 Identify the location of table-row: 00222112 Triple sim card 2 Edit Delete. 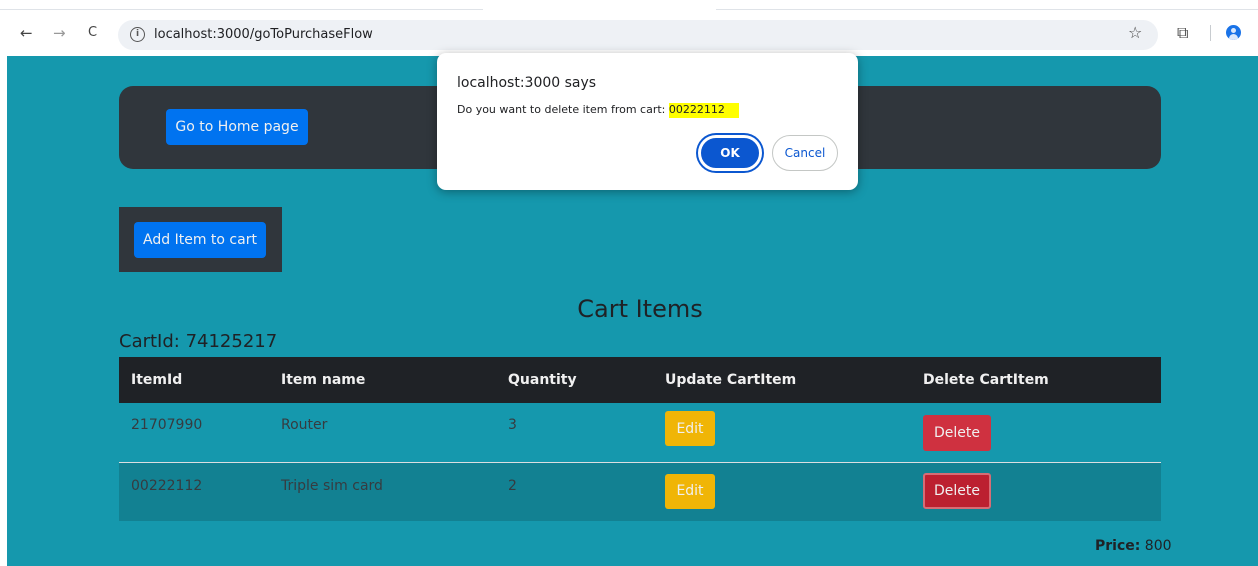
(640, 491).